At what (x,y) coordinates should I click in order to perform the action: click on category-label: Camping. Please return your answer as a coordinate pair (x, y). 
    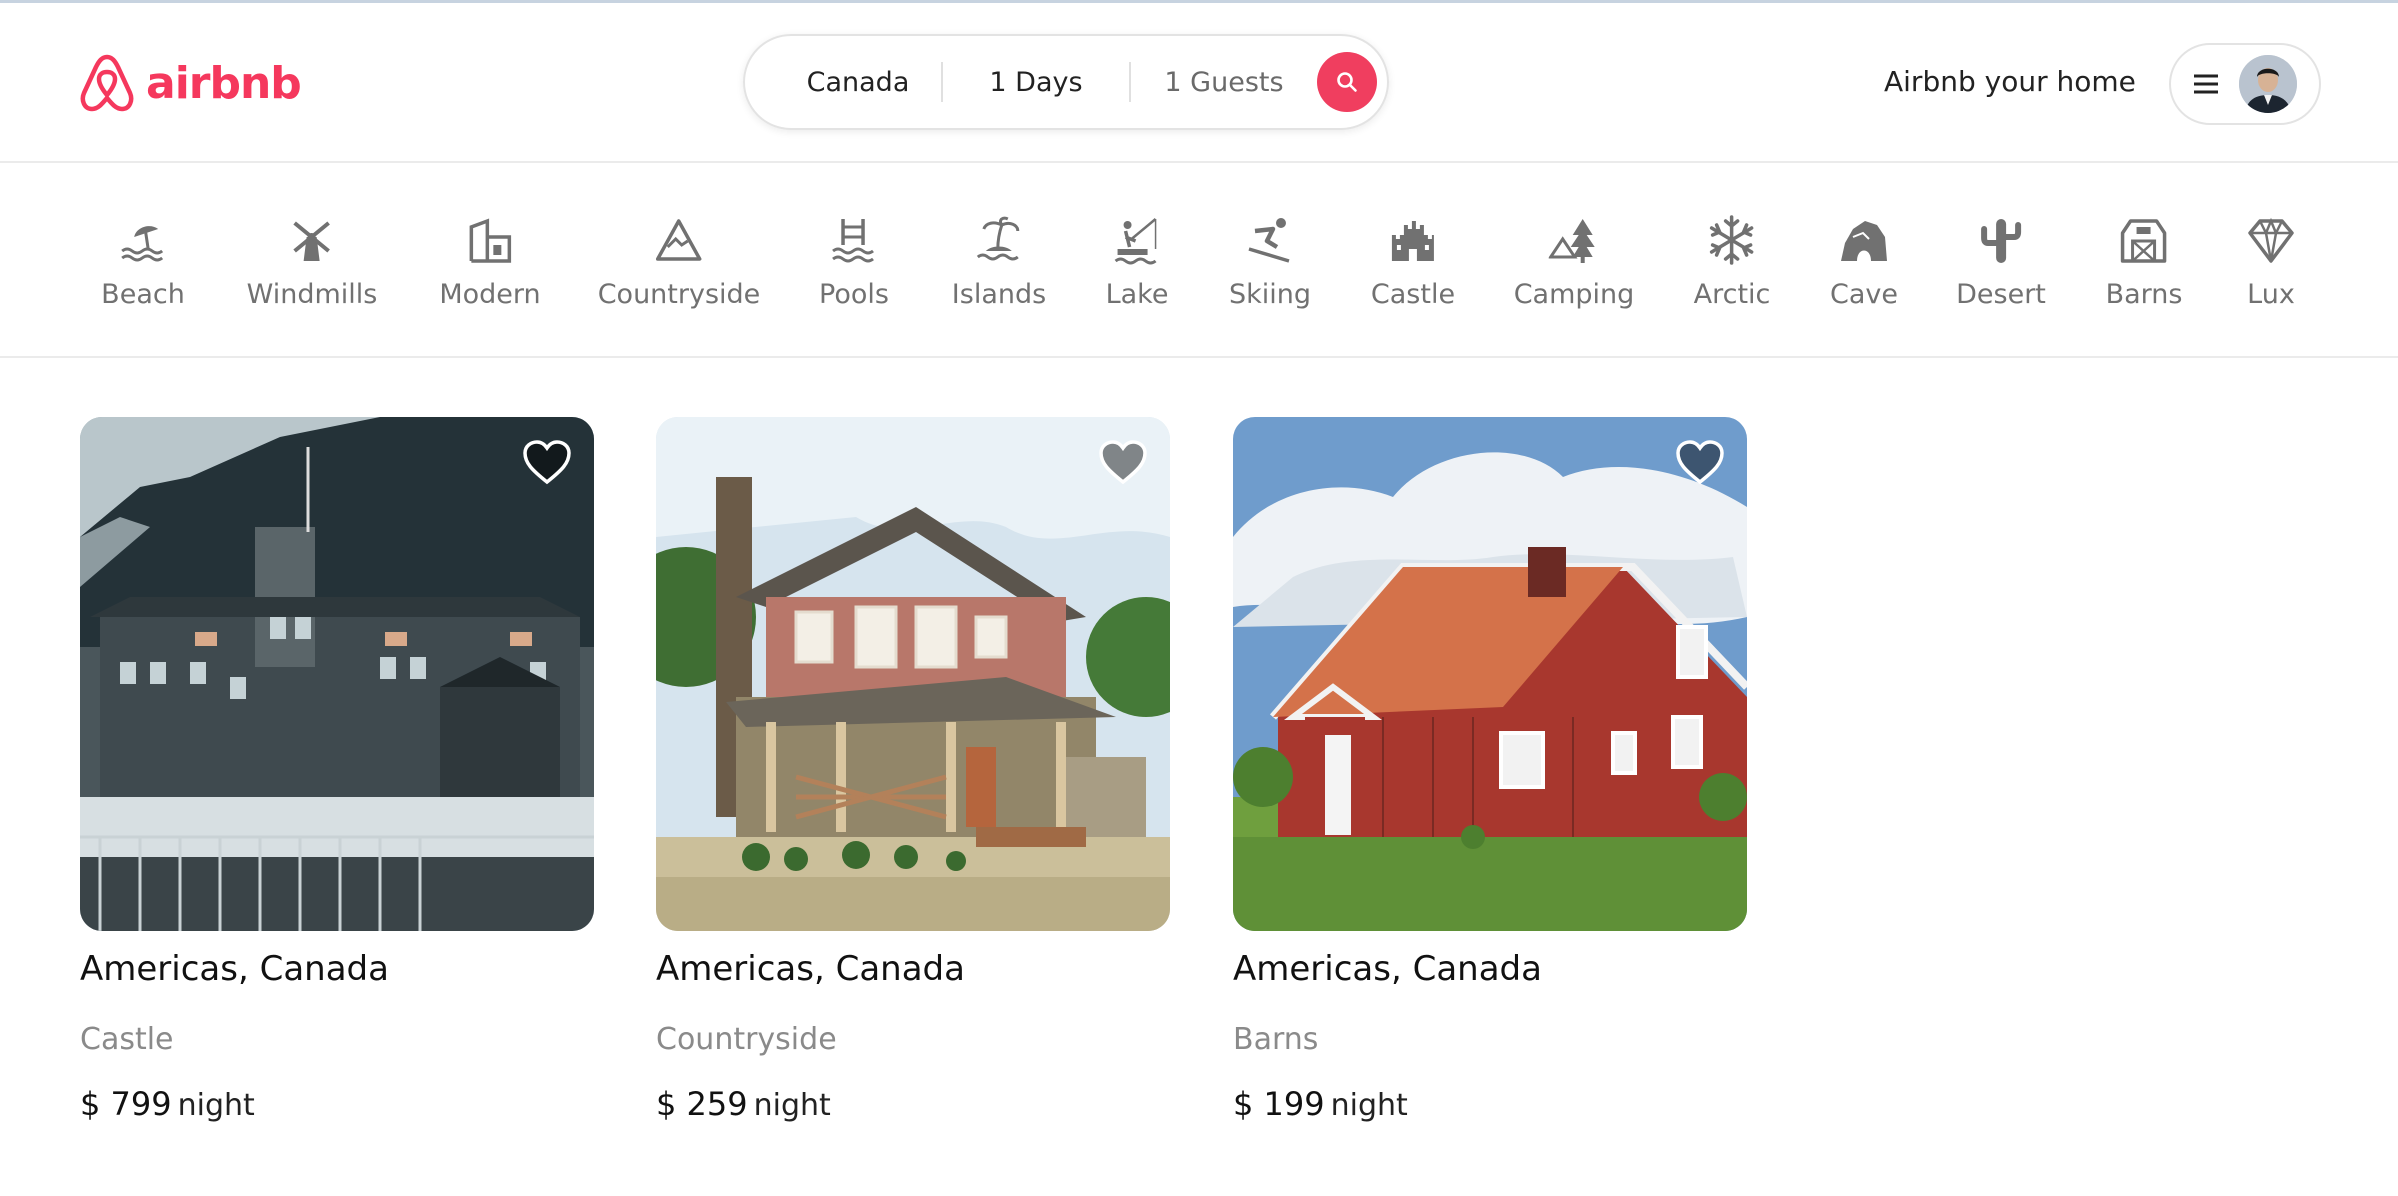
    Looking at the image, I should click on (1574, 294).